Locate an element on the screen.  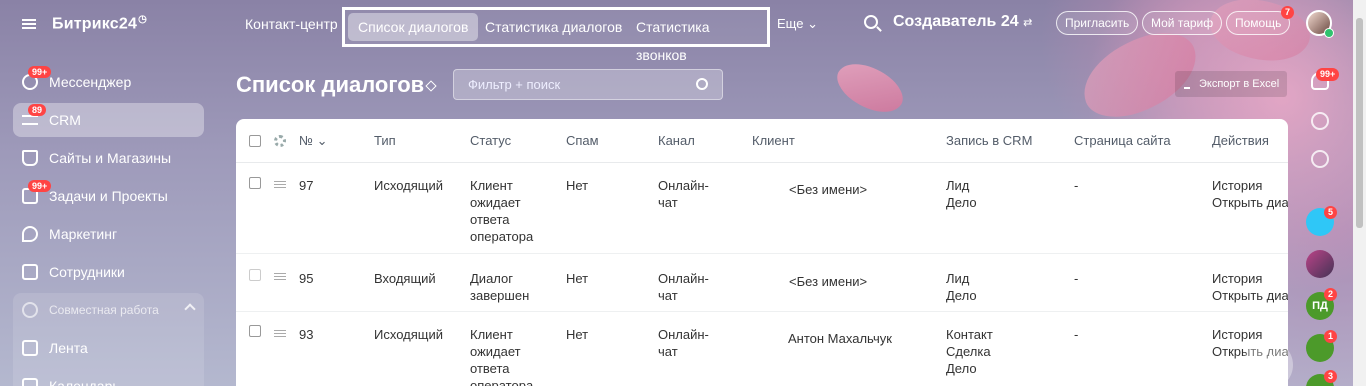
sidebar-item-messenger: 99+ Мессенджер is located at coordinates (108, 82).